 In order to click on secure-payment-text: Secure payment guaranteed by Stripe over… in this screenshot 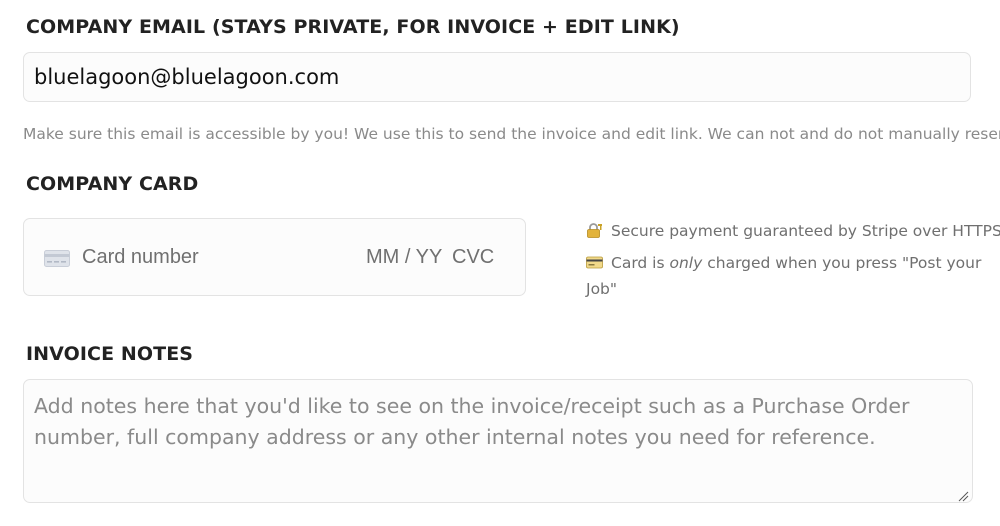, I will do `click(805, 231)`.